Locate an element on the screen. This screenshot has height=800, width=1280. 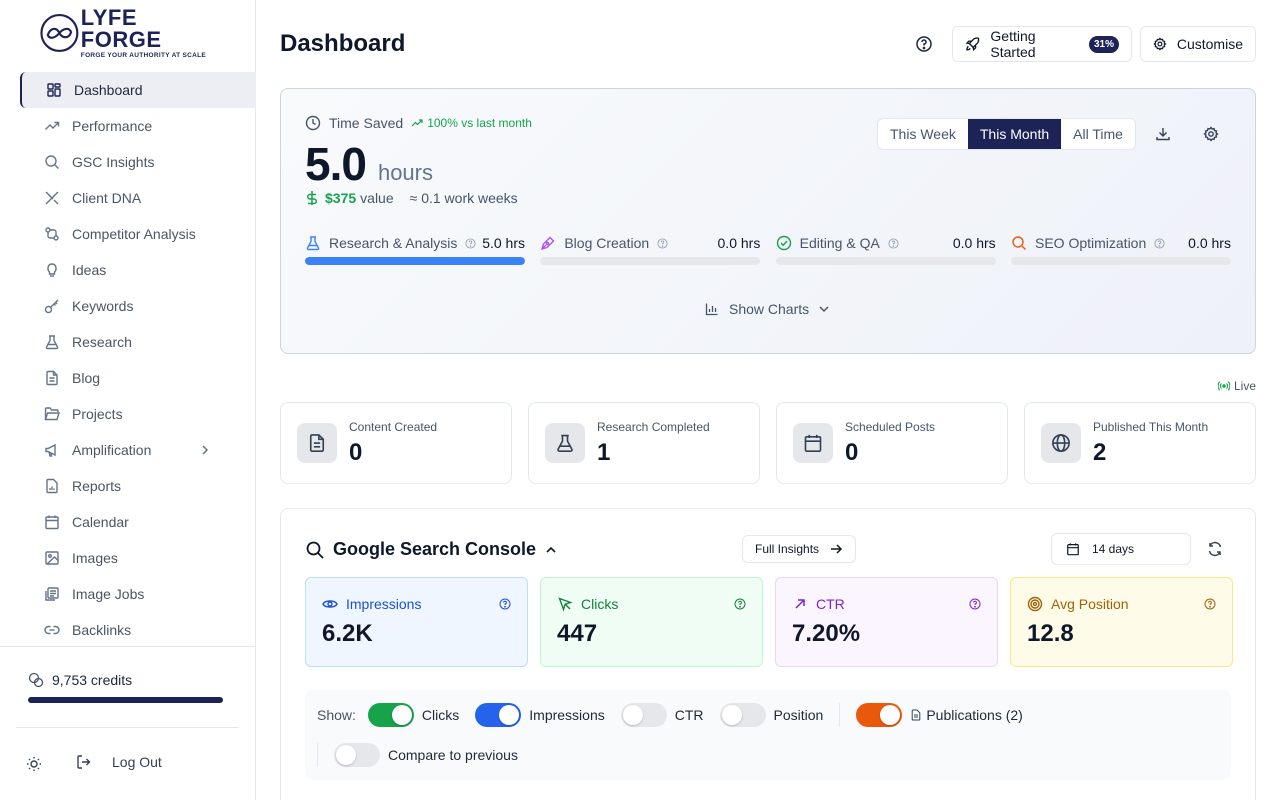
download-icon is located at coordinates (1163, 134).